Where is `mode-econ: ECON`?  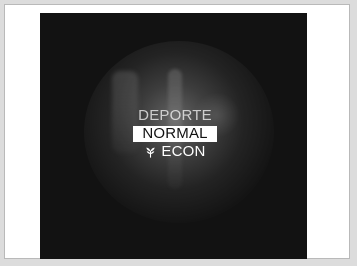 mode-econ: ECON is located at coordinates (174, 152).